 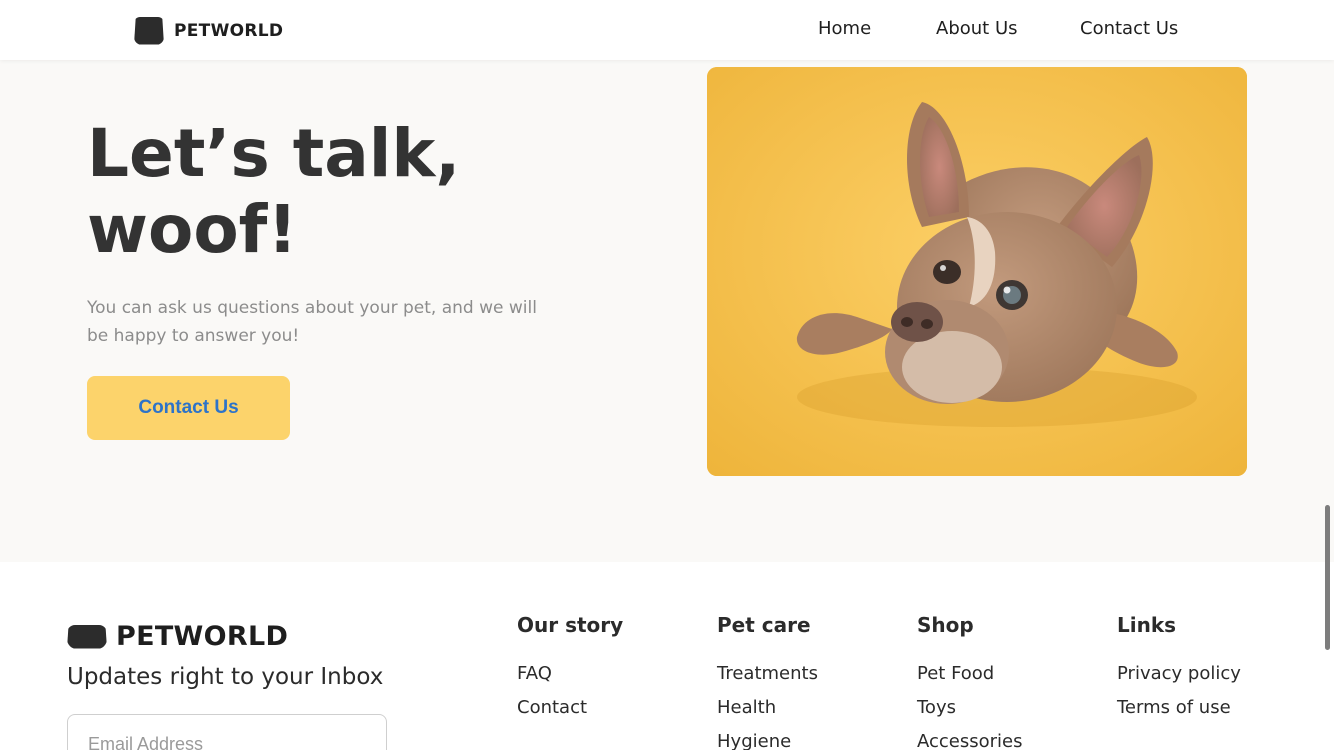 What do you see at coordinates (87, 636) in the screenshot?
I see `petworld-logo-icon` at bounding box center [87, 636].